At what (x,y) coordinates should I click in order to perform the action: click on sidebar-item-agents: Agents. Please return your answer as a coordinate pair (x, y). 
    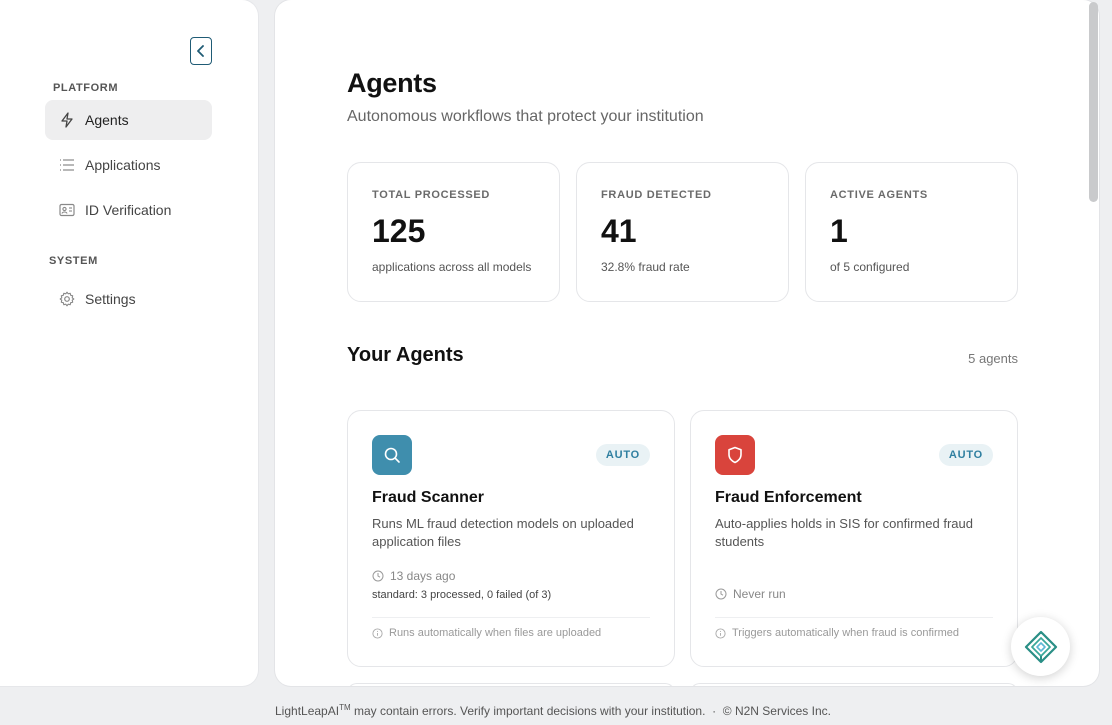
    Looking at the image, I should click on (128, 120).